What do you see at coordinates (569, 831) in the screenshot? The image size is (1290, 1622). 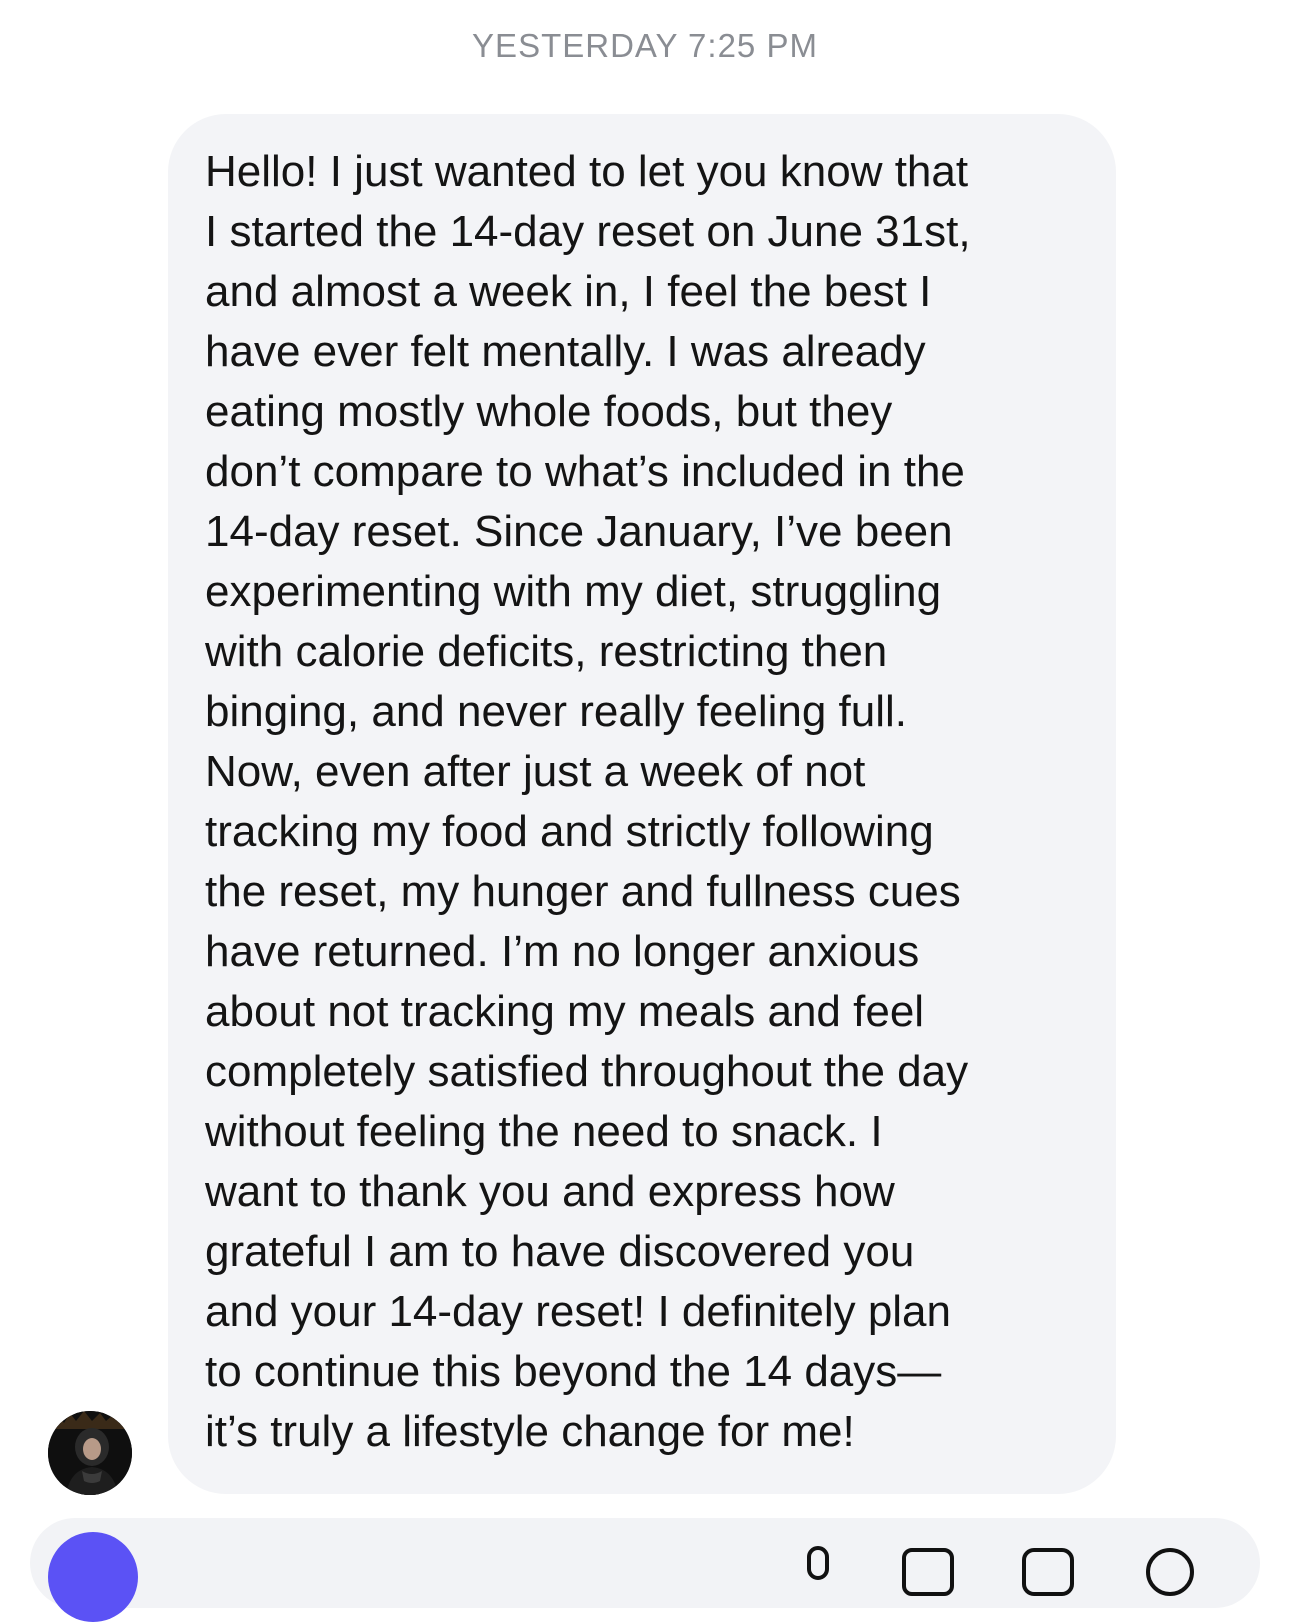 I see `message-line: tracking my food and strictly following` at bounding box center [569, 831].